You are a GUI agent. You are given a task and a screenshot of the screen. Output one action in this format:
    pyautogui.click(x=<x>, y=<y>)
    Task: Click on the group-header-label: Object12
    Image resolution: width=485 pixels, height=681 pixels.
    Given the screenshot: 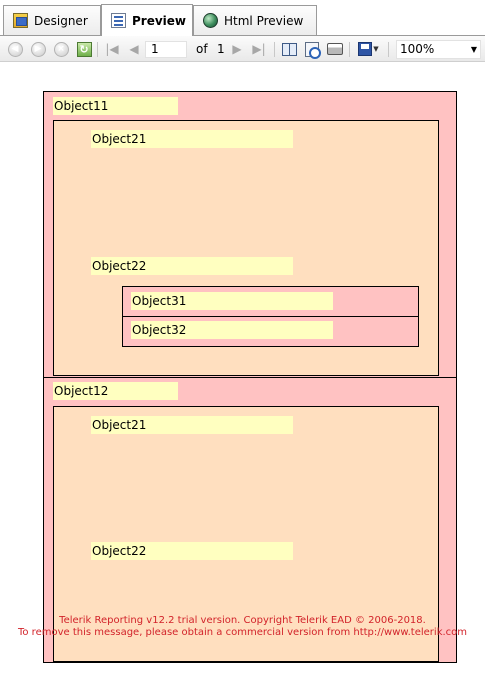 What is the action you would take?
    pyautogui.click(x=115, y=391)
    